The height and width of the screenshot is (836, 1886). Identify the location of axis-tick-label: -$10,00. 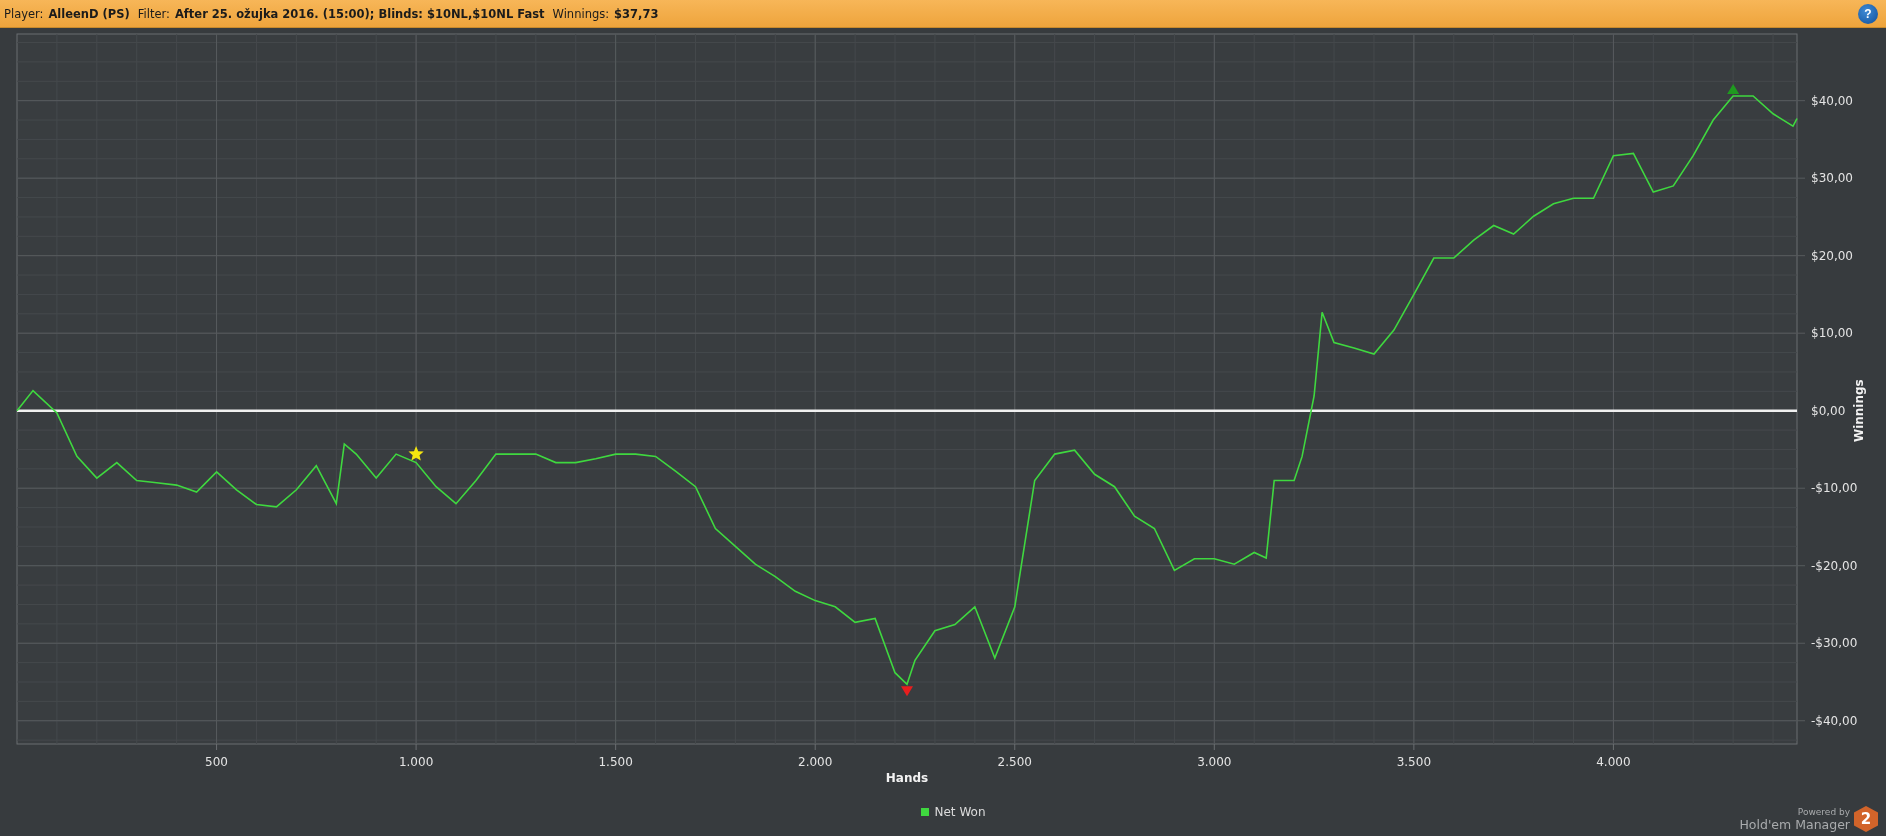
(1834, 488).